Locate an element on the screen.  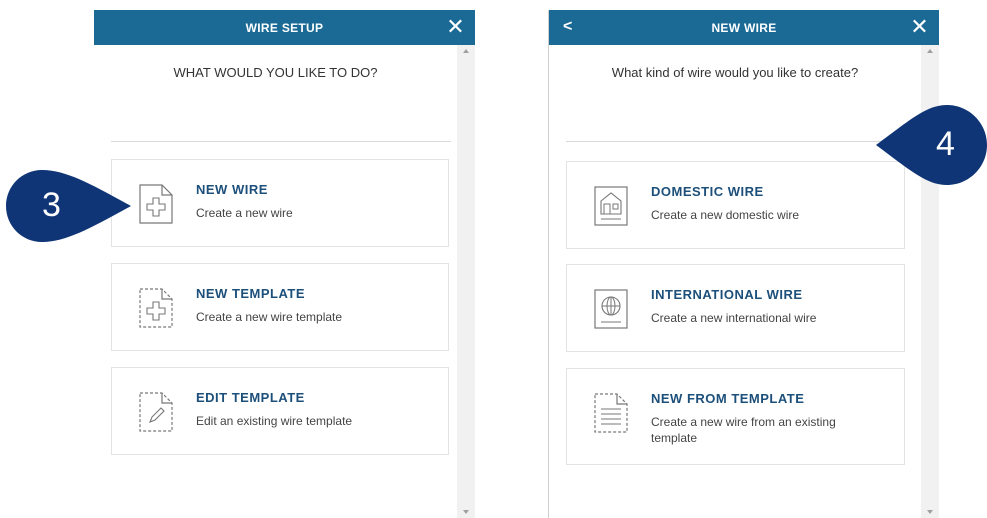
panel-title: NEW WIRE is located at coordinates (744, 27).